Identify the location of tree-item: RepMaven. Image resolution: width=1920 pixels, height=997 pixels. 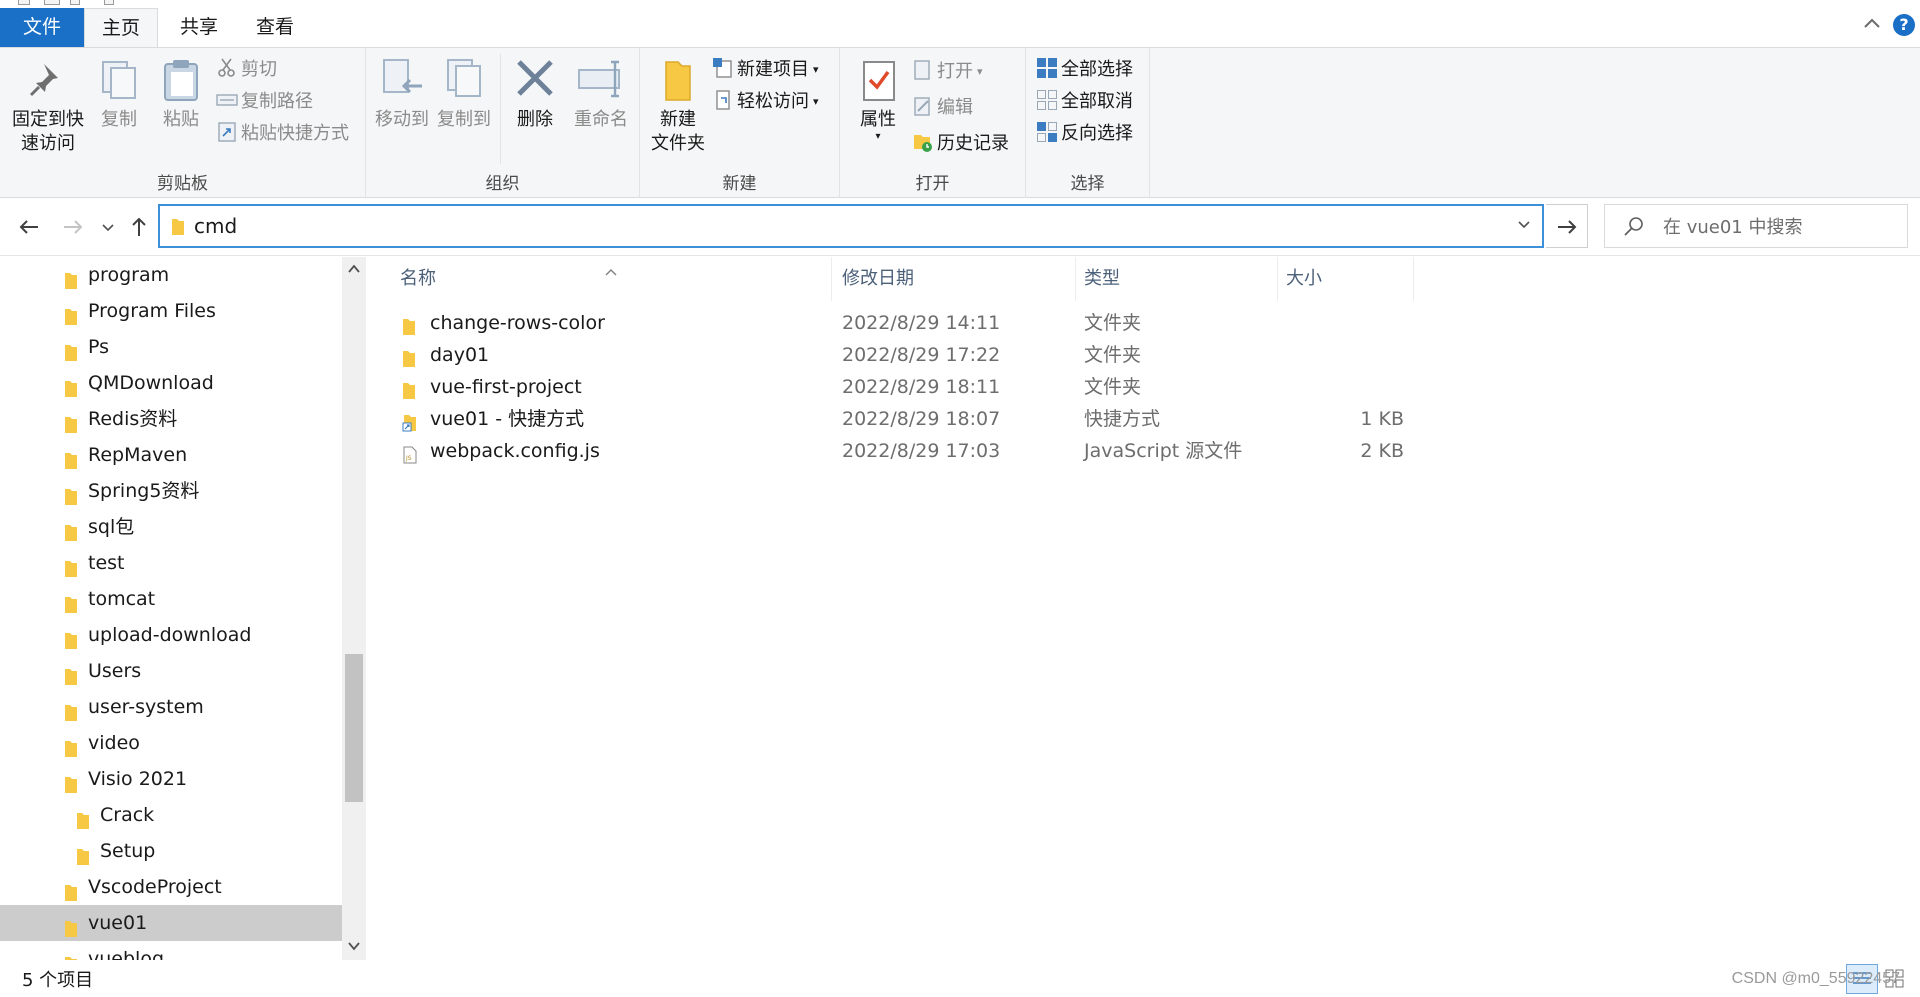
(171, 455).